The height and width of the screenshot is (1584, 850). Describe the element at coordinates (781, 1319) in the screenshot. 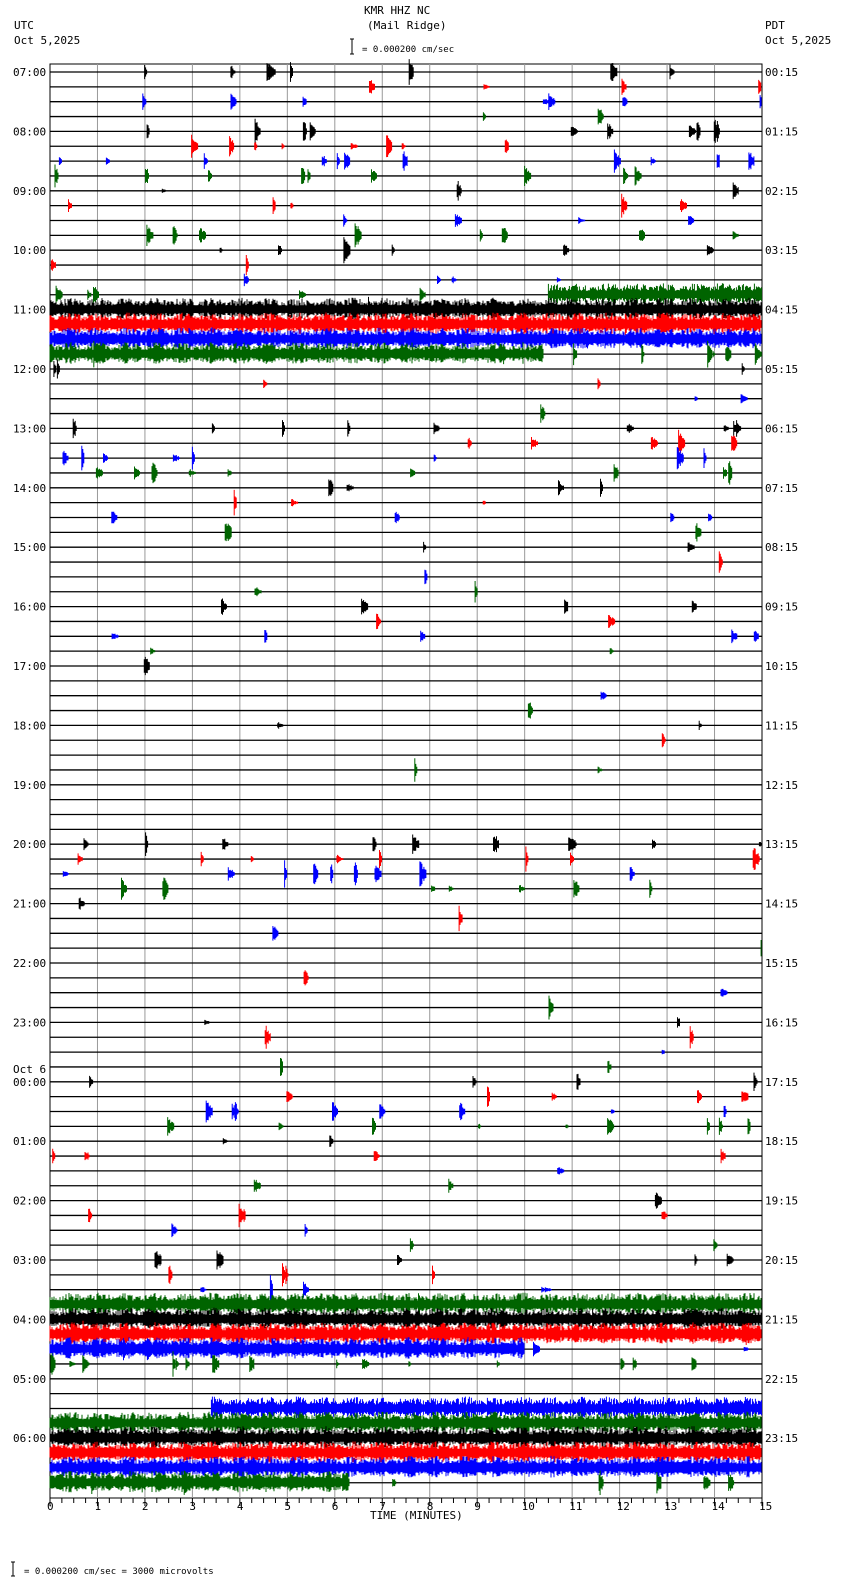

I see `local-hour-label: 21:15` at that location.